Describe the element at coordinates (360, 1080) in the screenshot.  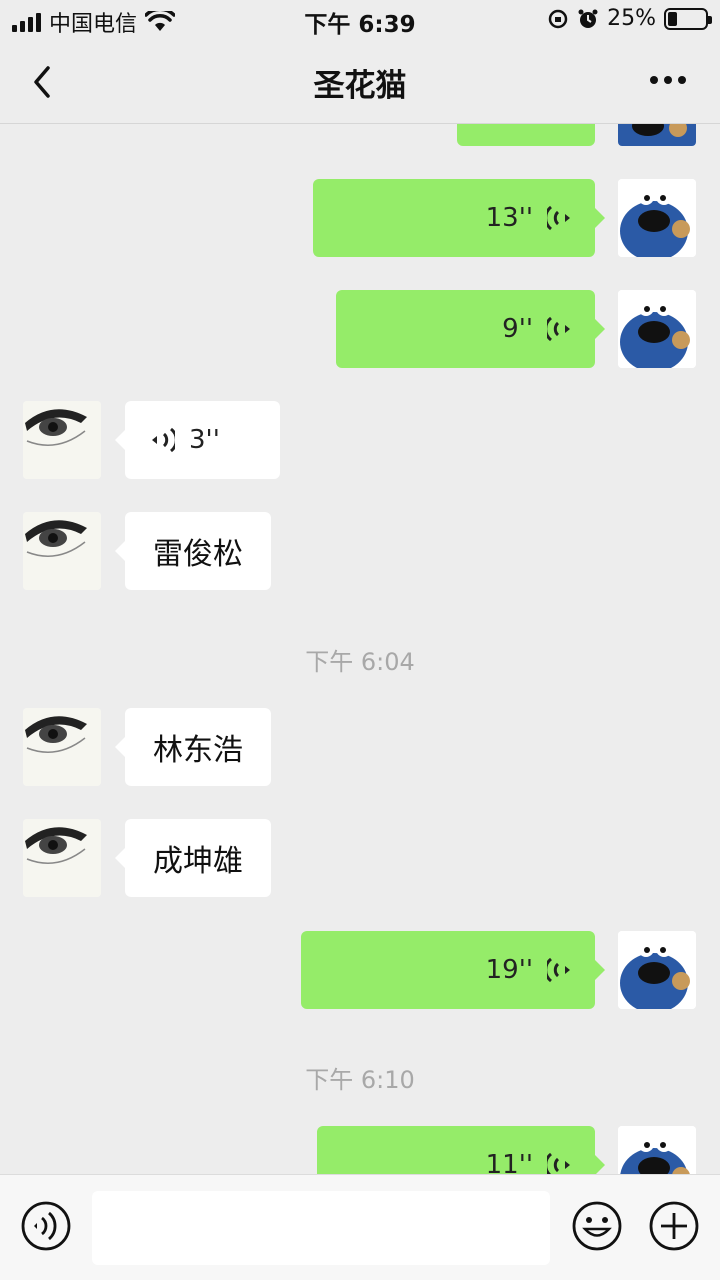
I see `time-separator: 下午 6:10` at that location.